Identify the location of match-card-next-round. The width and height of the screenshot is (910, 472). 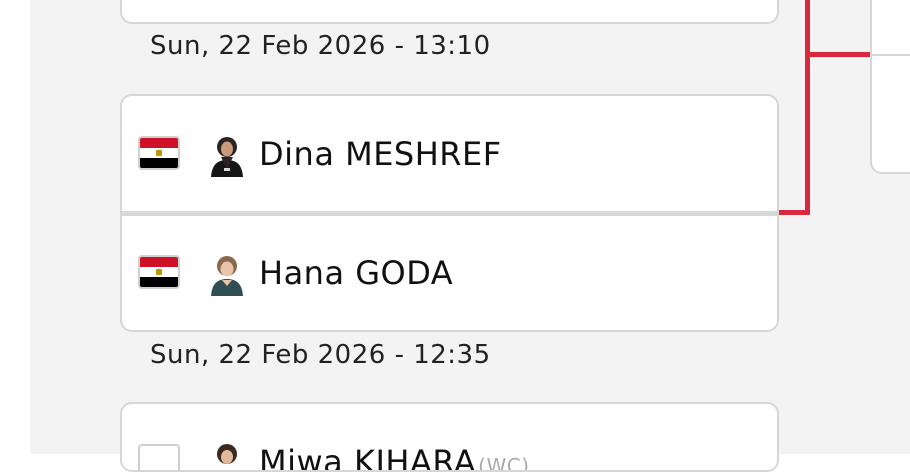
(890, 87).